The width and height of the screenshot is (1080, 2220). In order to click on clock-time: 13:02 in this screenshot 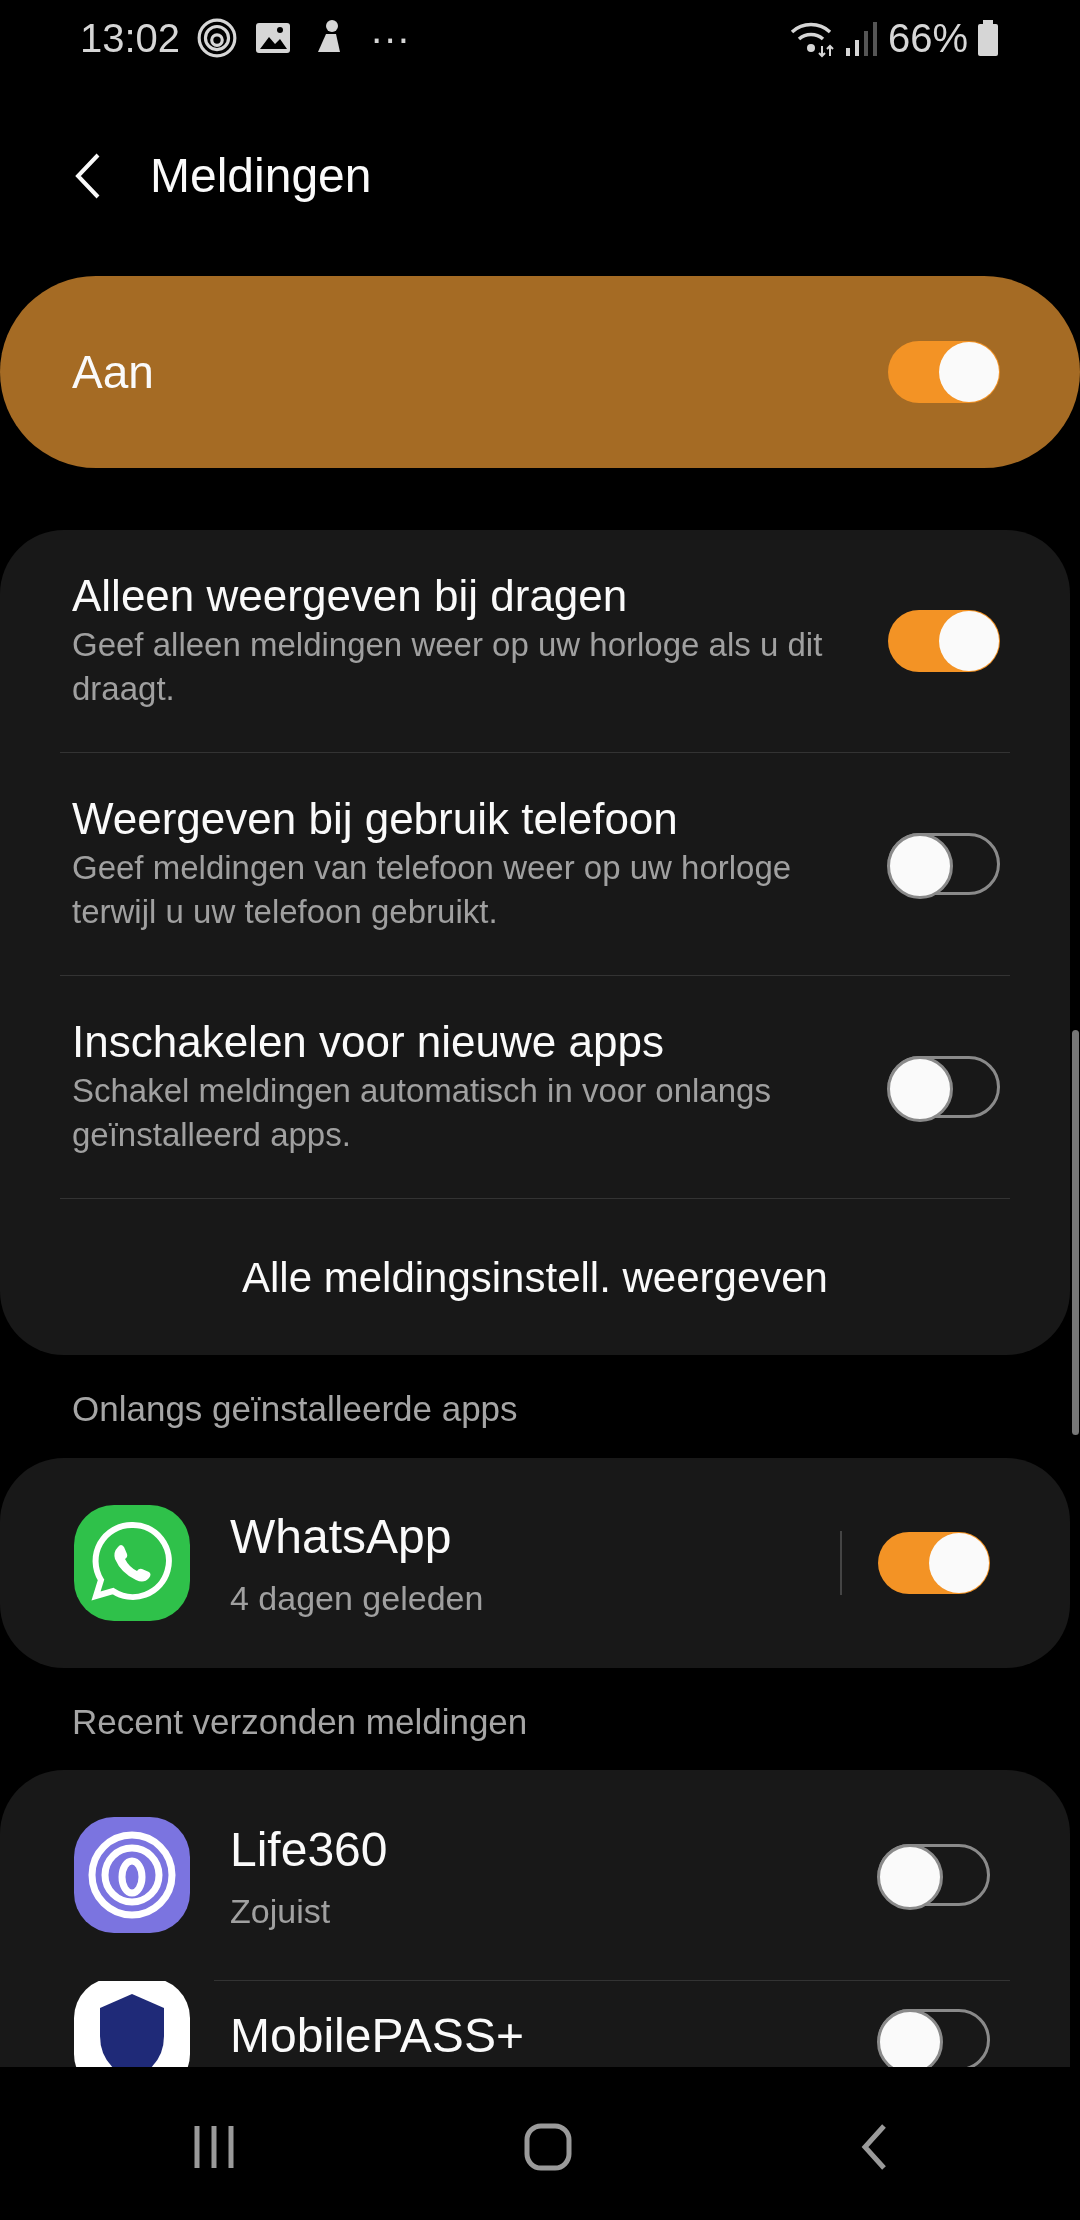, I will do `click(130, 38)`.